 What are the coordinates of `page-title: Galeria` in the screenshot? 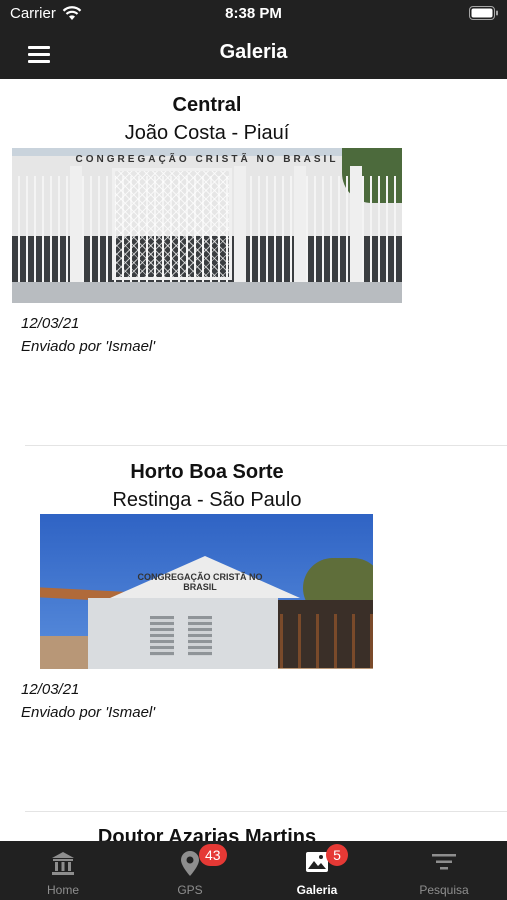 It's located at (253, 52).